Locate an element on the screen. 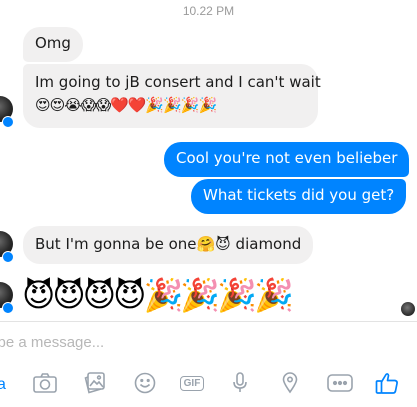 The height and width of the screenshot is (407, 417). message-text: What tickets did you get? is located at coordinates (299, 195).